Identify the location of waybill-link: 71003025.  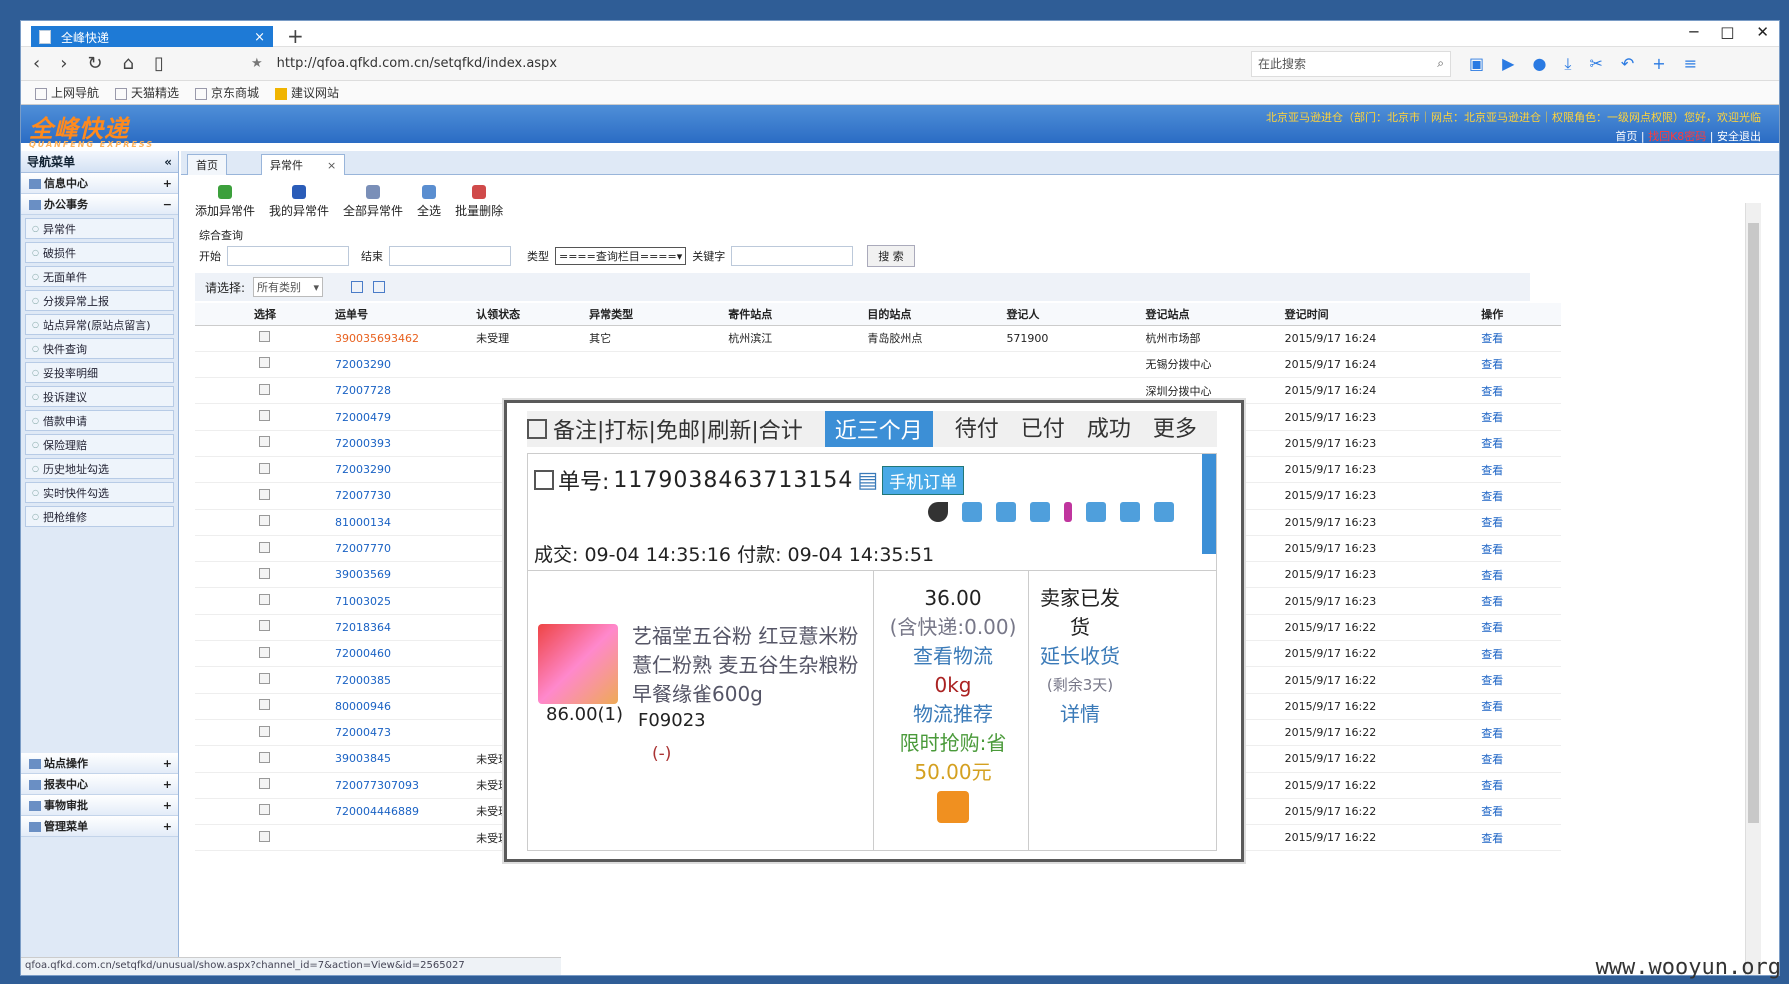
(363, 601).